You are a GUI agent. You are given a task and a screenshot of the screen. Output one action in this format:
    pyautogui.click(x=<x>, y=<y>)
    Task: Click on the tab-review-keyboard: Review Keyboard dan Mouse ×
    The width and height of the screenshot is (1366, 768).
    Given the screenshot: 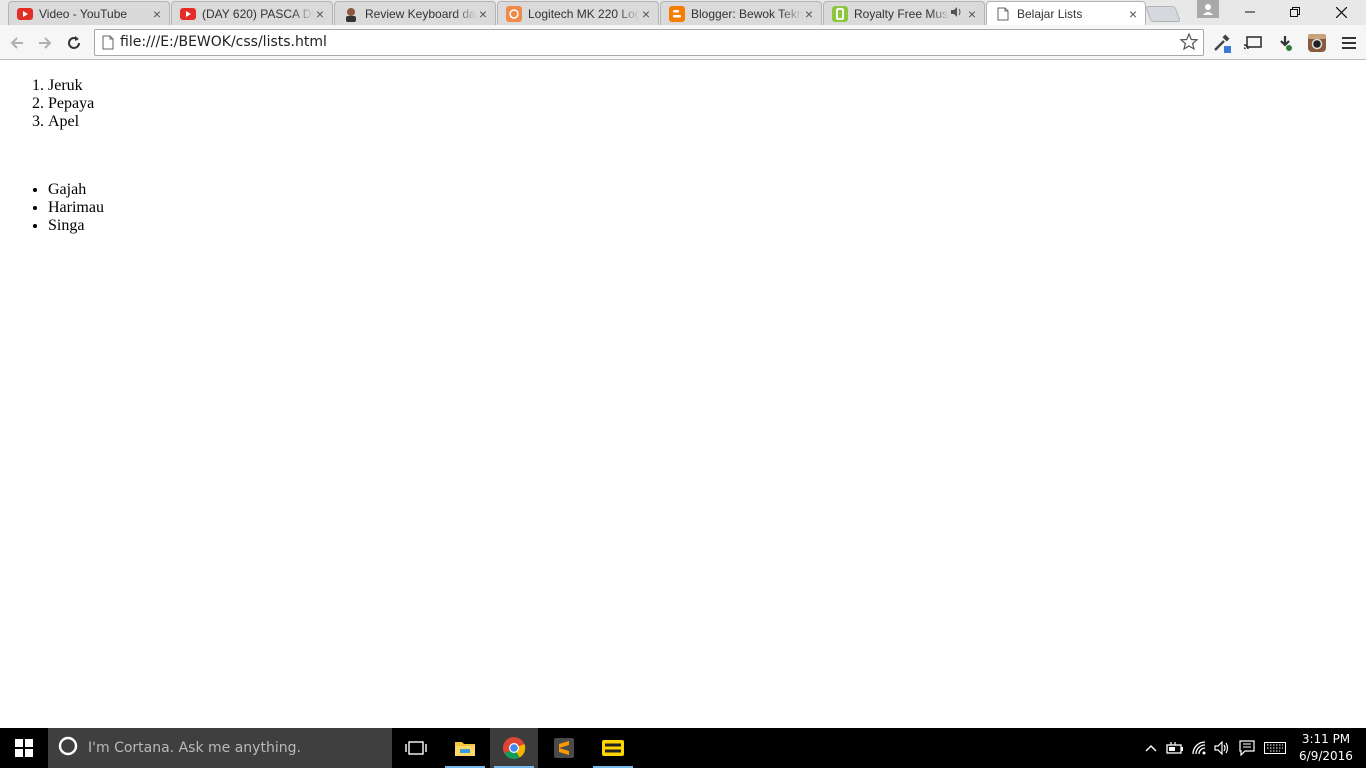 What is the action you would take?
    pyautogui.click(x=415, y=13)
    